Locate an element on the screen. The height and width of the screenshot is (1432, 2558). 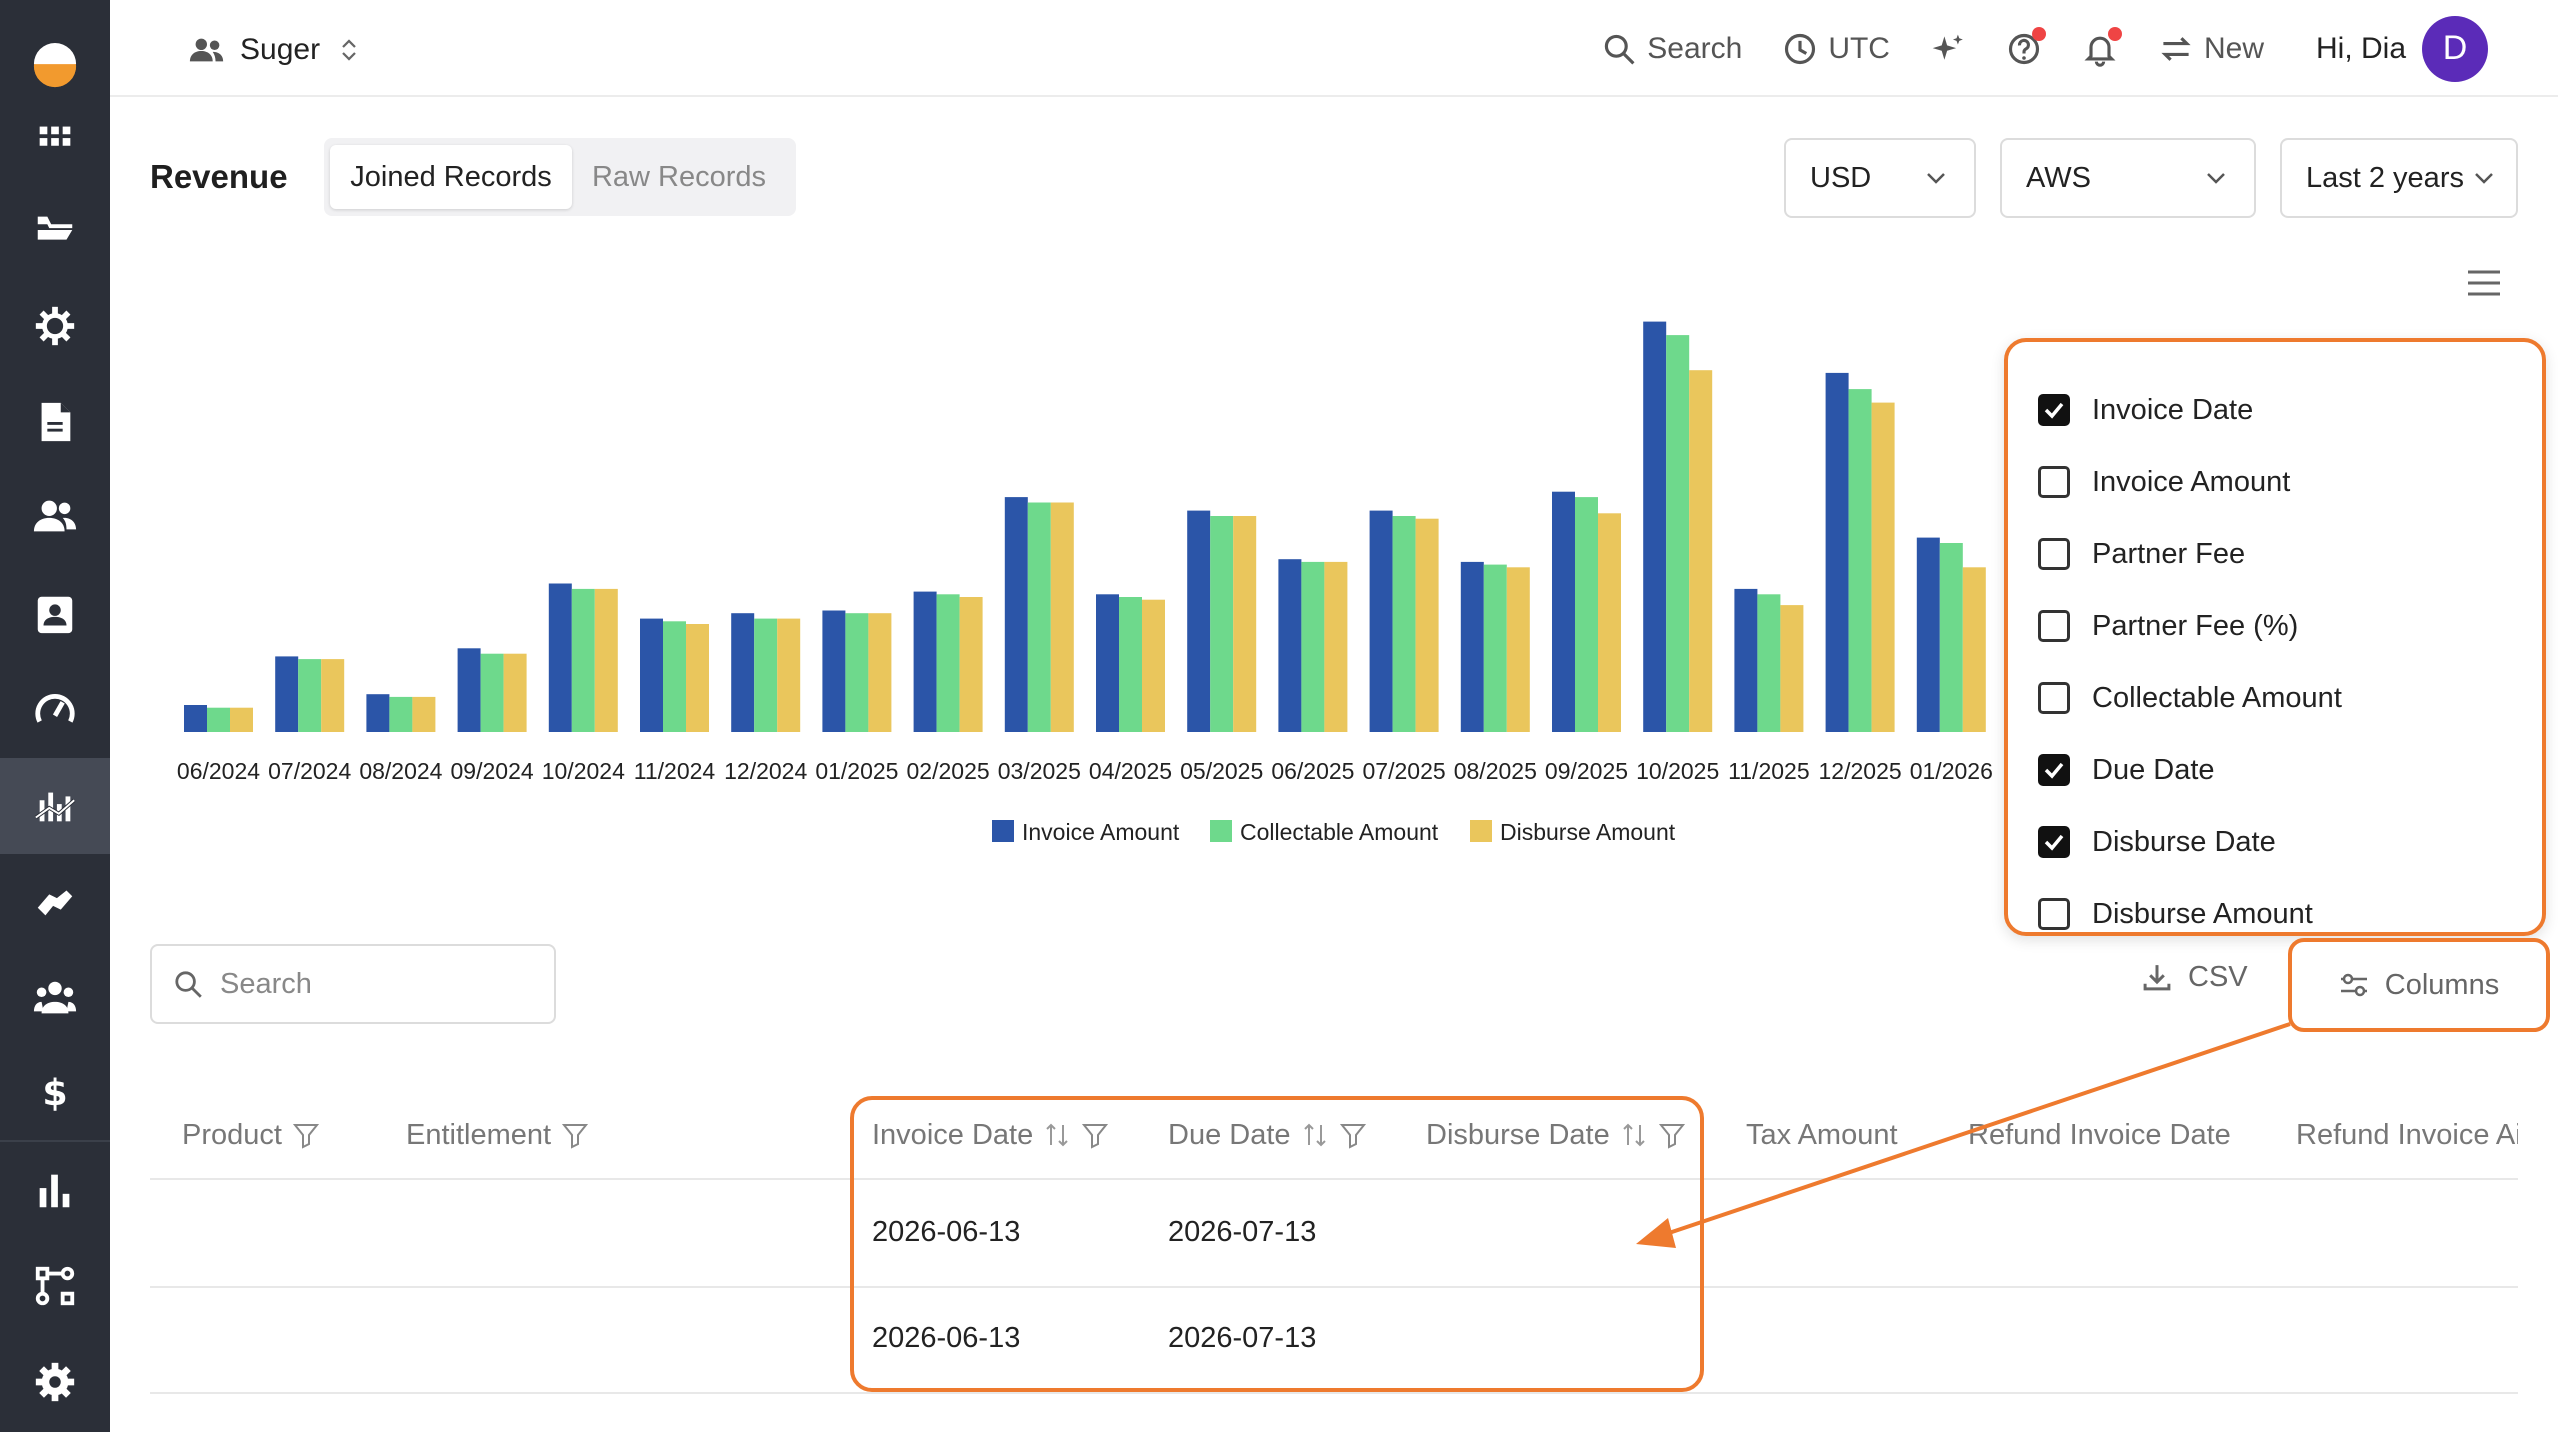
org-switcher: Suger is located at coordinates (276, 50).